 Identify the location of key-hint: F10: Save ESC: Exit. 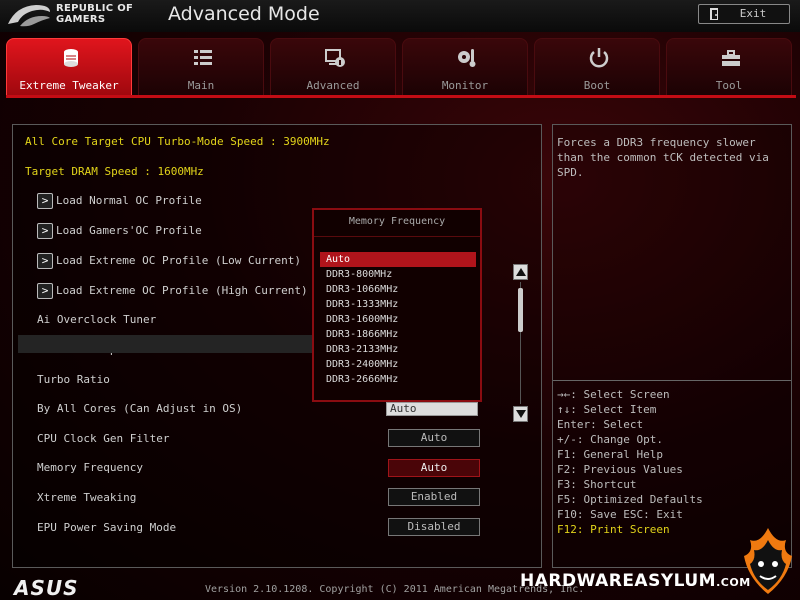
(620, 514).